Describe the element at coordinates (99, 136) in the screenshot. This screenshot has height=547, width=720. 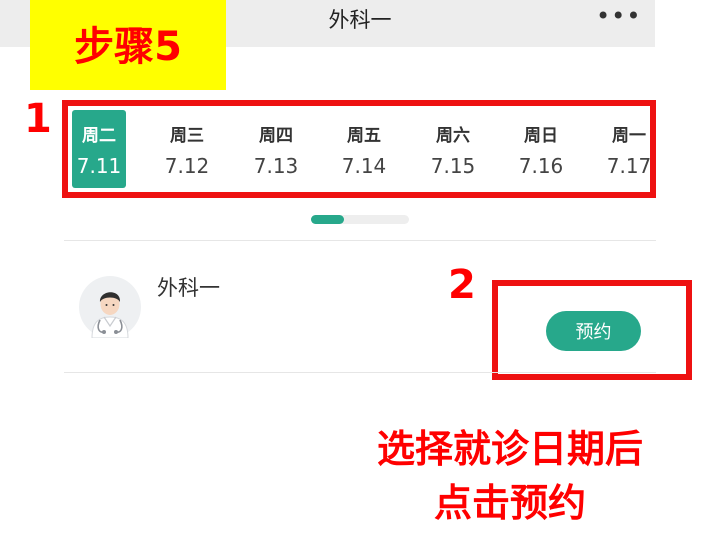
I see `date-weekday: 周二` at that location.